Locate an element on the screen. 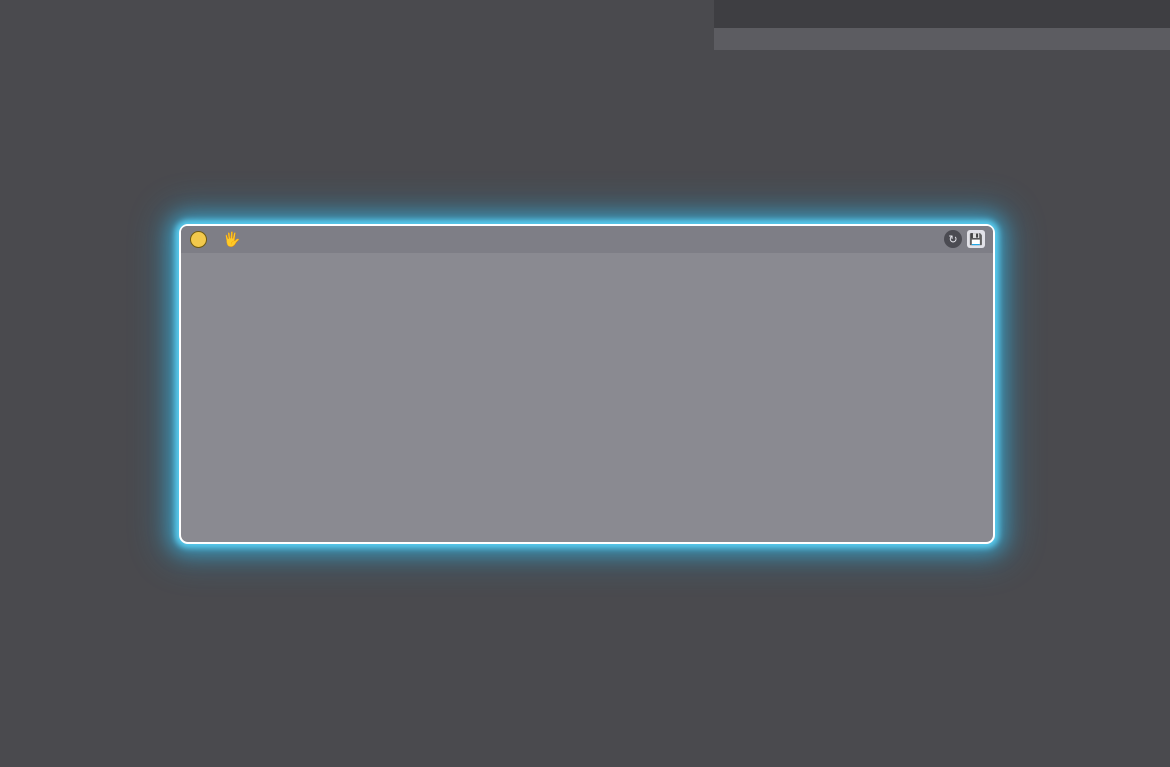 The image size is (1170, 767). hot-swap-icon: ↻ is located at coordinates (953, 239).